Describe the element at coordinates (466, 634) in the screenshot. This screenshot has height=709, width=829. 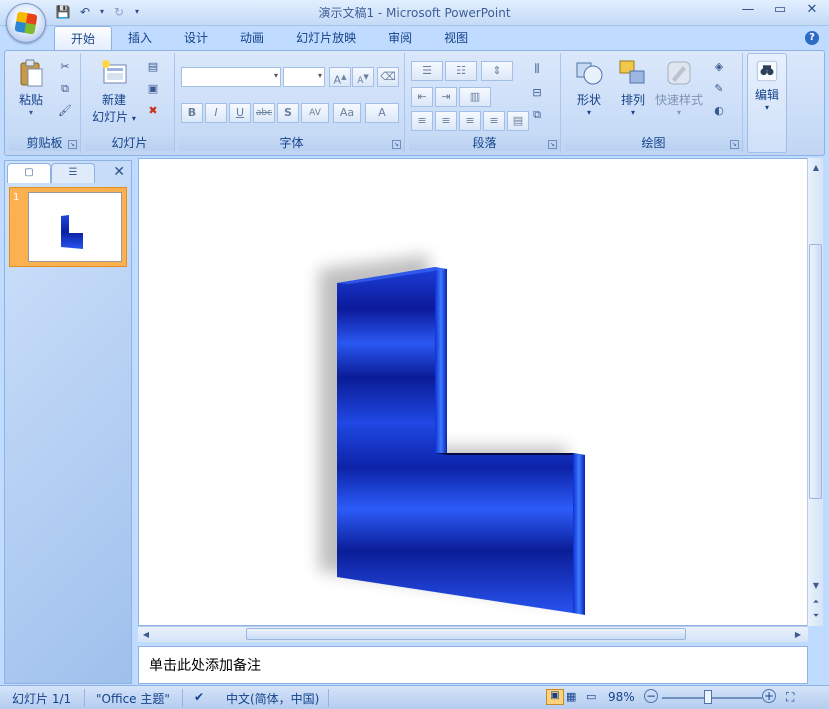
I see `horizontal-scroll-thumb` at that location.